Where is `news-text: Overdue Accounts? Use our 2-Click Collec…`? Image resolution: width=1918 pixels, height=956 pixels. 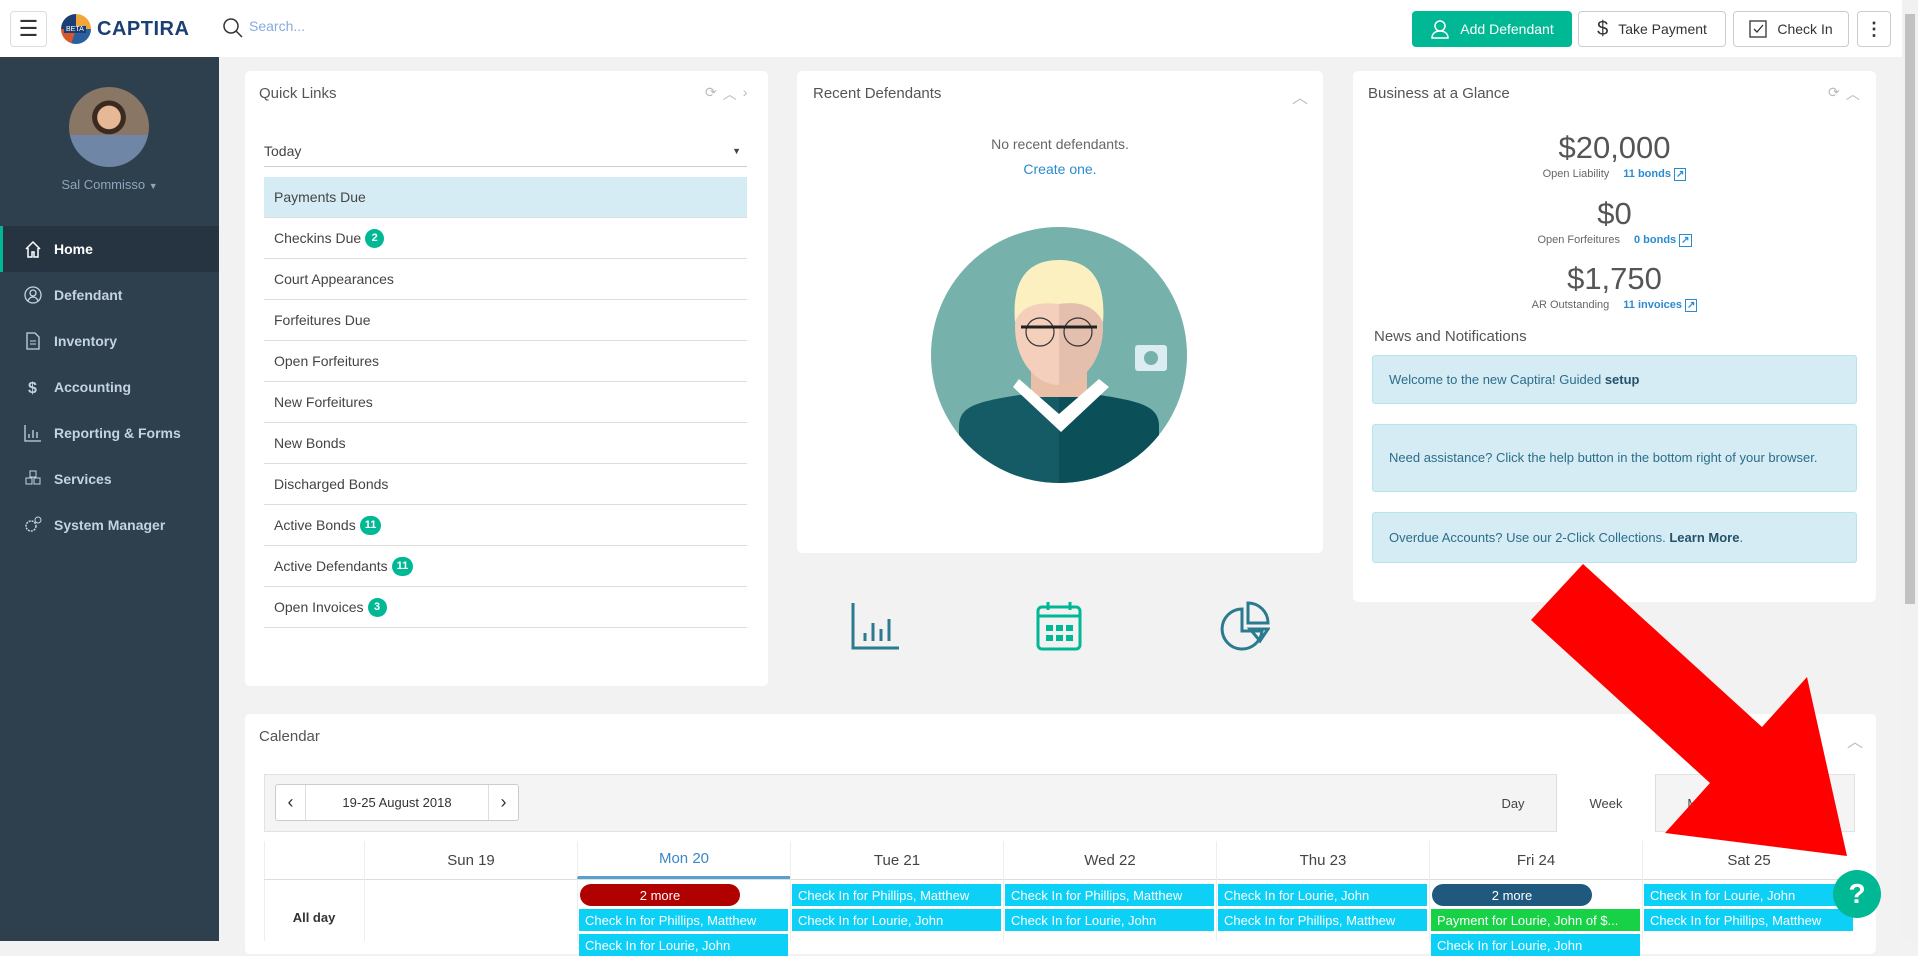 news-text: Overdue Accounts? Use our 2-Click Collec… is located at coordinates (1566, 538).